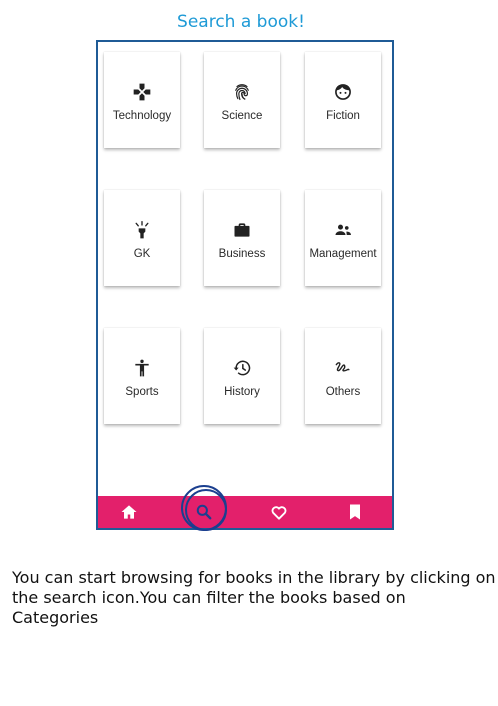 The image size is (498, 706). I want to click on accessibility-icon, so click(142, 368).